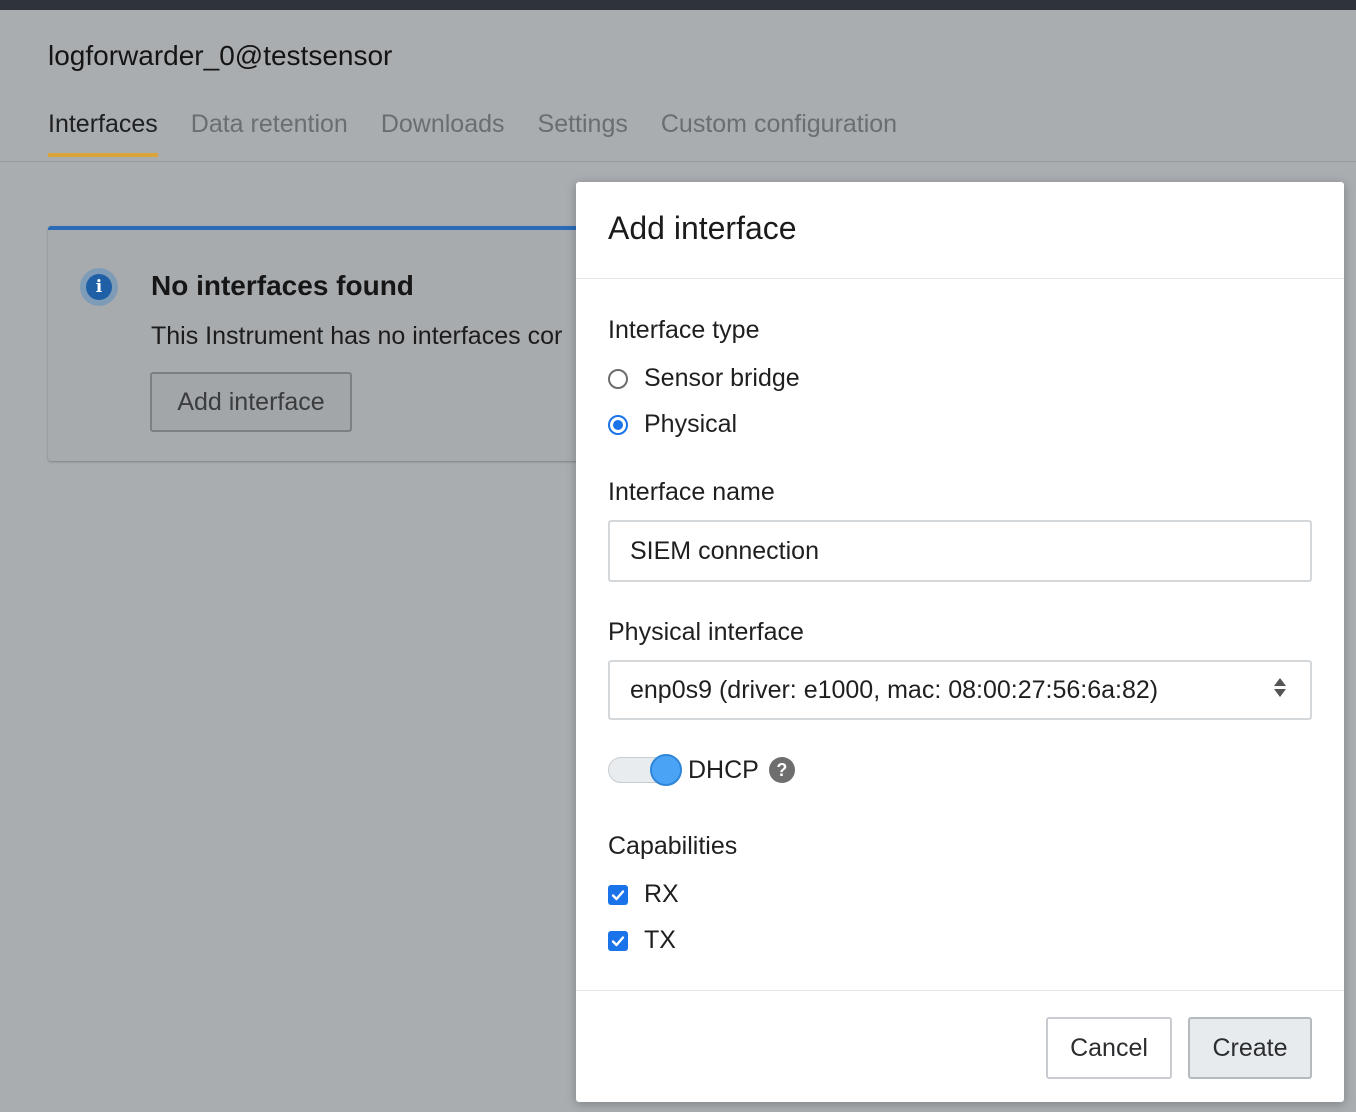 The image size is (1356, 1112). I want to click on top-bar, so click(678, 5).